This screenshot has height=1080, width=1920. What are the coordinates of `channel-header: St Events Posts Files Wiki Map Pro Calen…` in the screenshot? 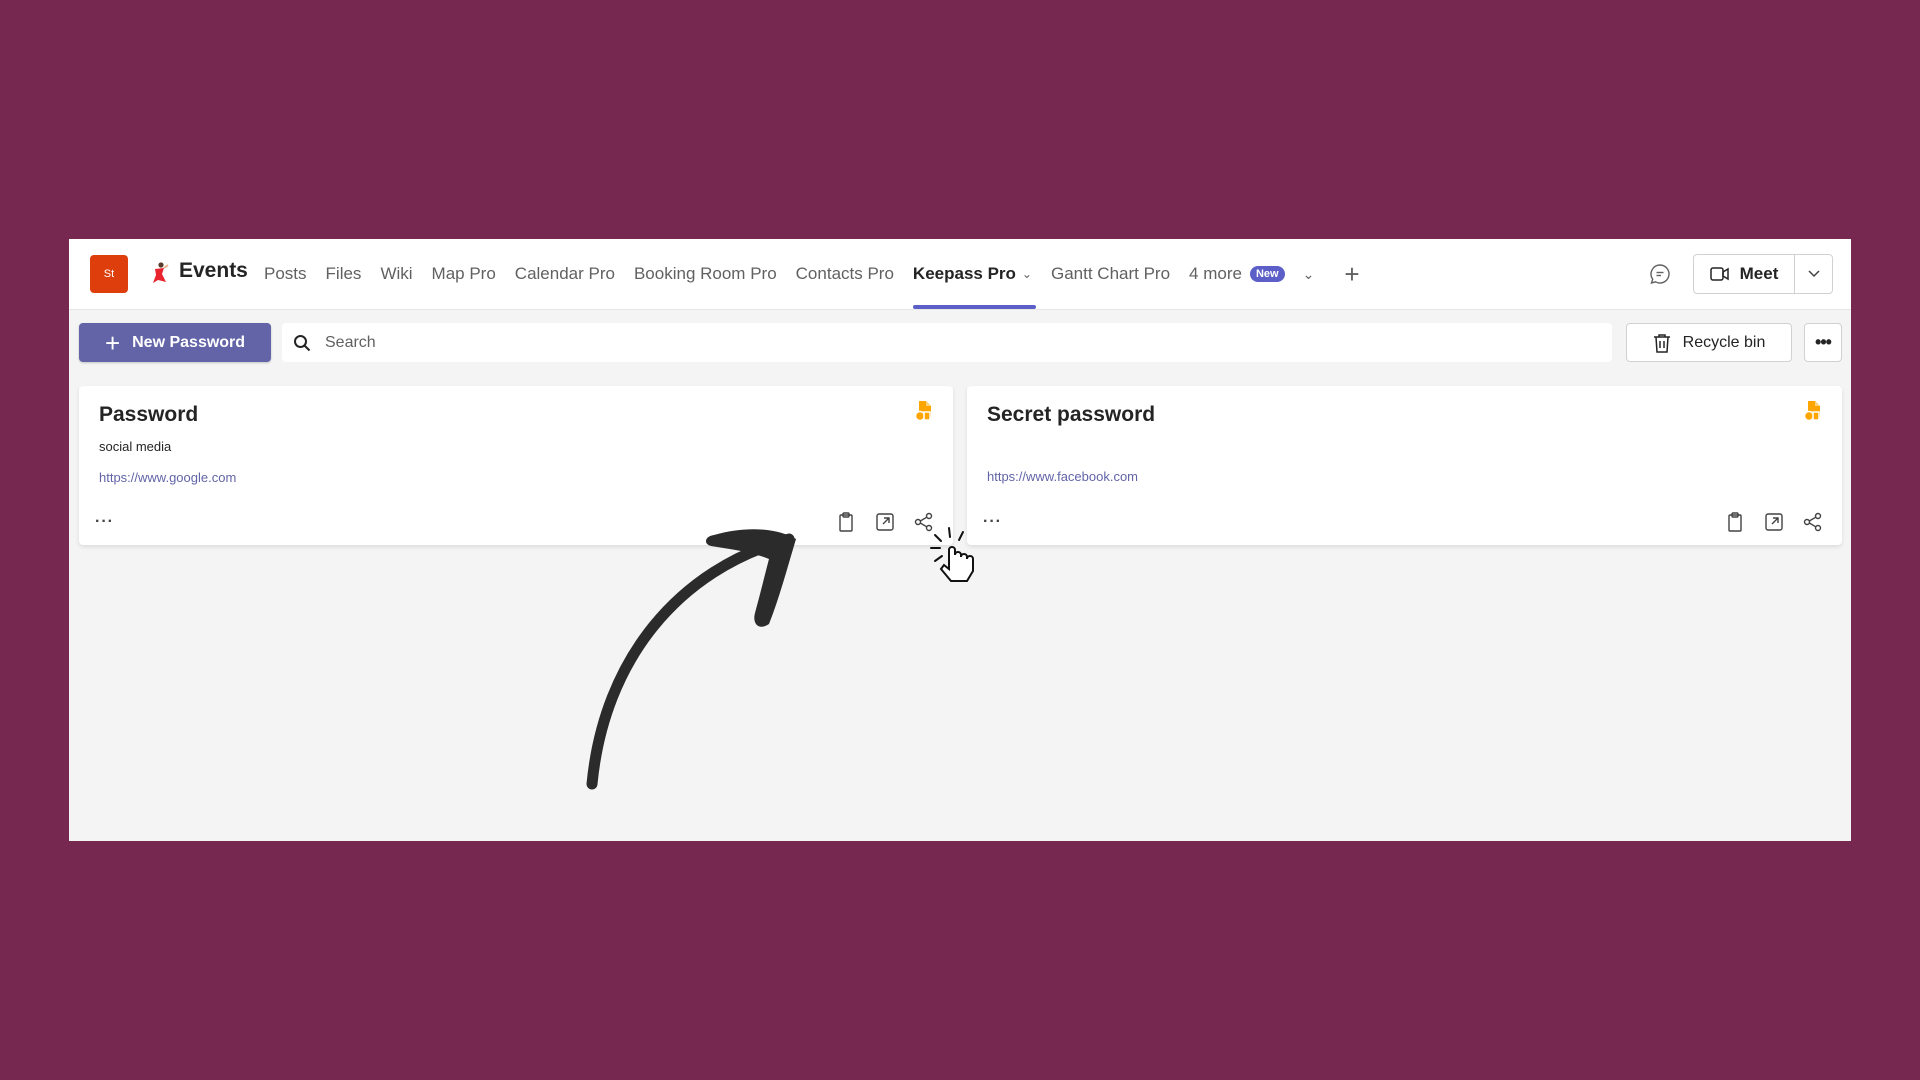 It's located at (960, 274).